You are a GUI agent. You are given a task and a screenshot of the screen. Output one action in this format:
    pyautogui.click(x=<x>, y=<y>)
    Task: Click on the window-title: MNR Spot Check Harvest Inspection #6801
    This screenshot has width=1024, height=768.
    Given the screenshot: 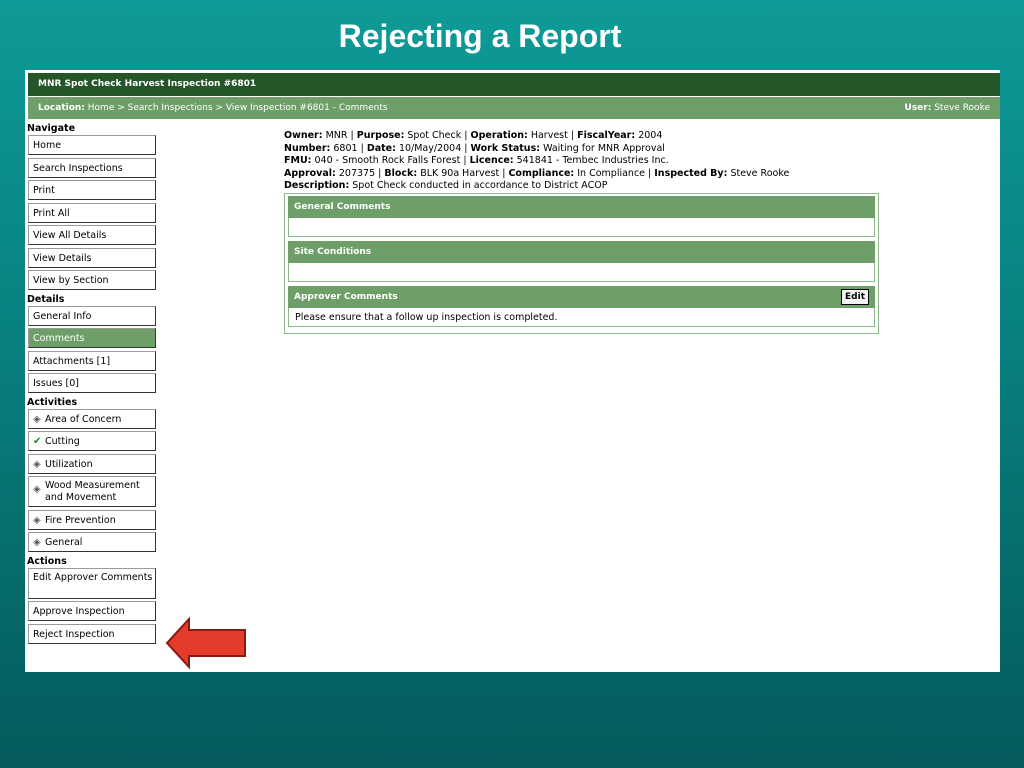 What is the action you would take?
    pyautogui.click(x=514, y=84)
    